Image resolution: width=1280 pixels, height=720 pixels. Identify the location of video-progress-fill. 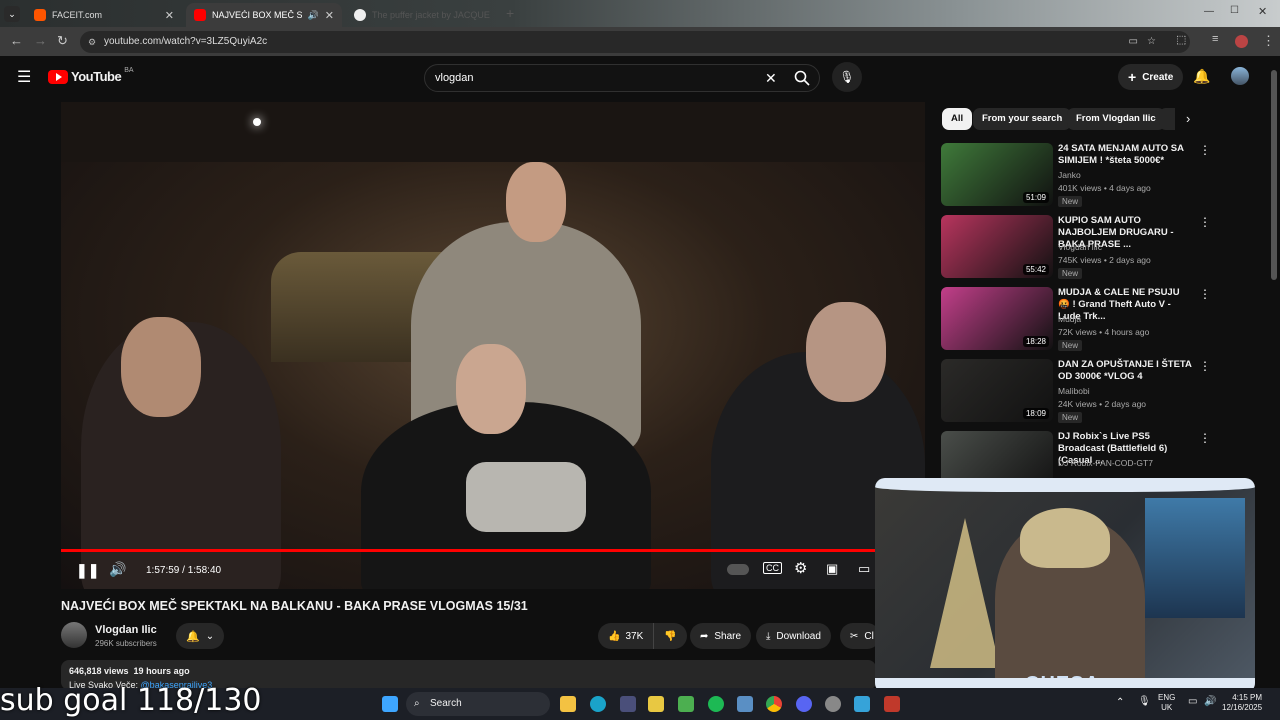
(491, 550).